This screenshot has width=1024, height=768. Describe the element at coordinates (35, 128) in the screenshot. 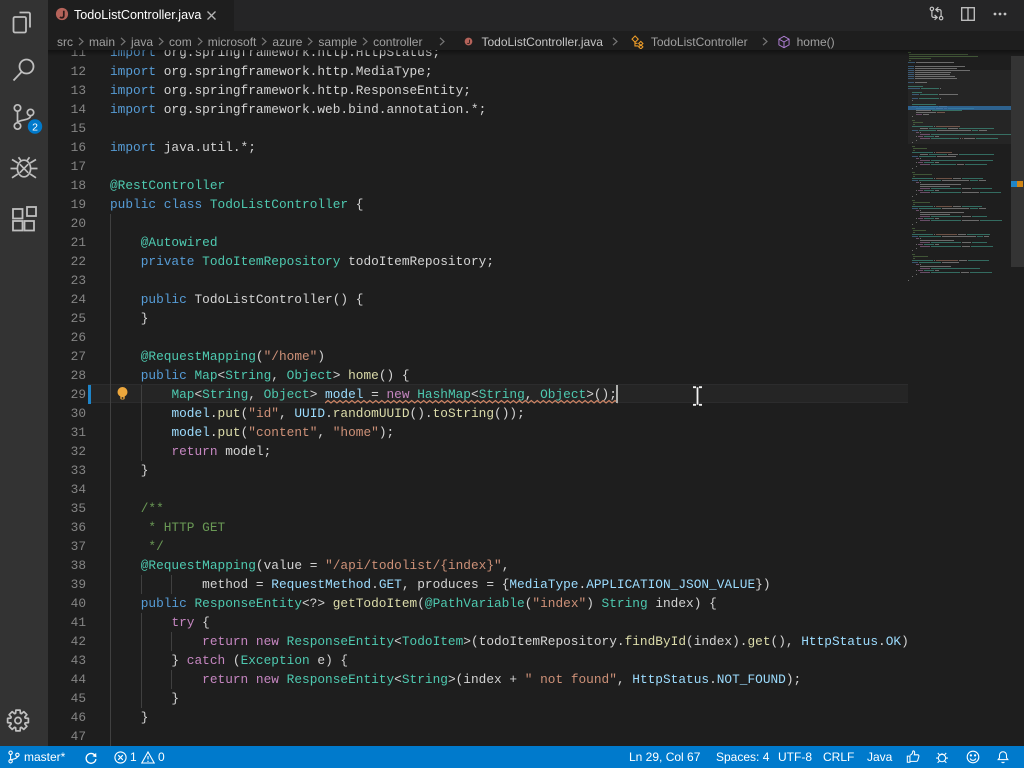

I see `svg-text: 2` at that location.